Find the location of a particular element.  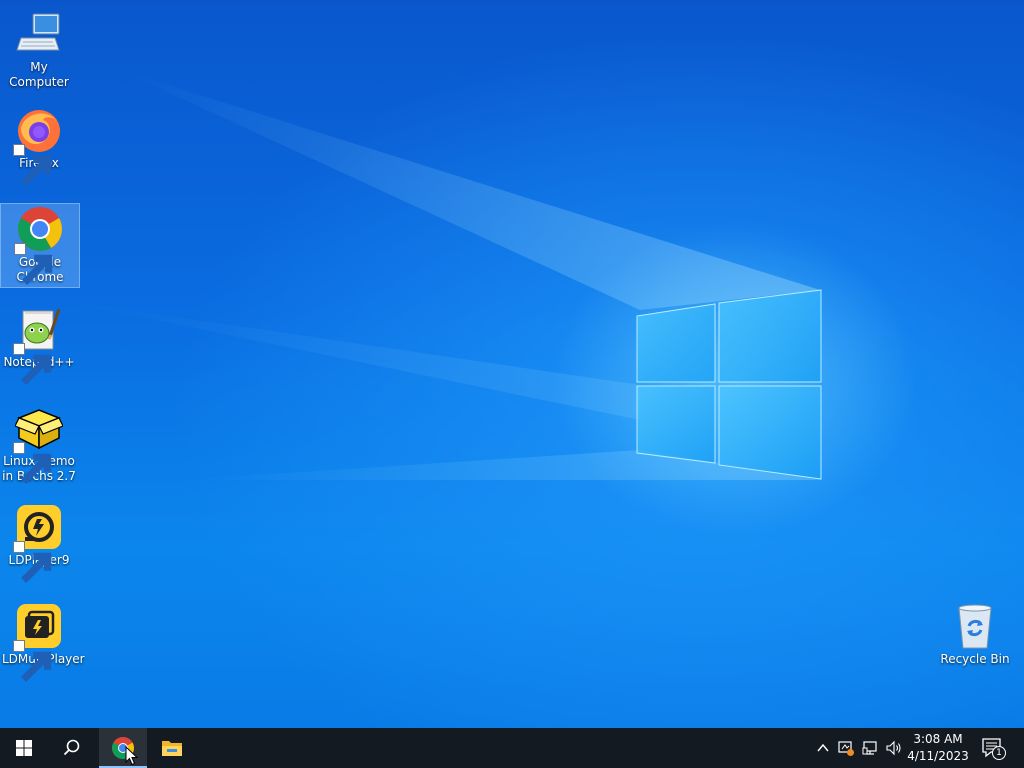

firefox-icon is located at coordinates (38, 146).